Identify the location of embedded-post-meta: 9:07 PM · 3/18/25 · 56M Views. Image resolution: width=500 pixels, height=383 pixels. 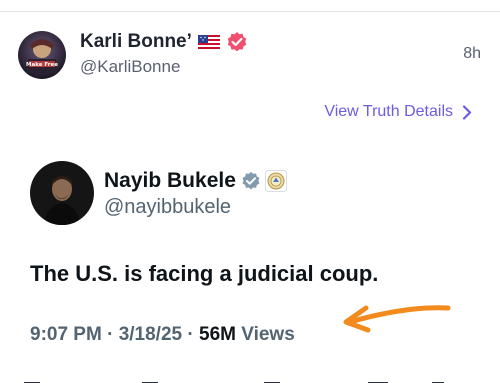
(162, 335).